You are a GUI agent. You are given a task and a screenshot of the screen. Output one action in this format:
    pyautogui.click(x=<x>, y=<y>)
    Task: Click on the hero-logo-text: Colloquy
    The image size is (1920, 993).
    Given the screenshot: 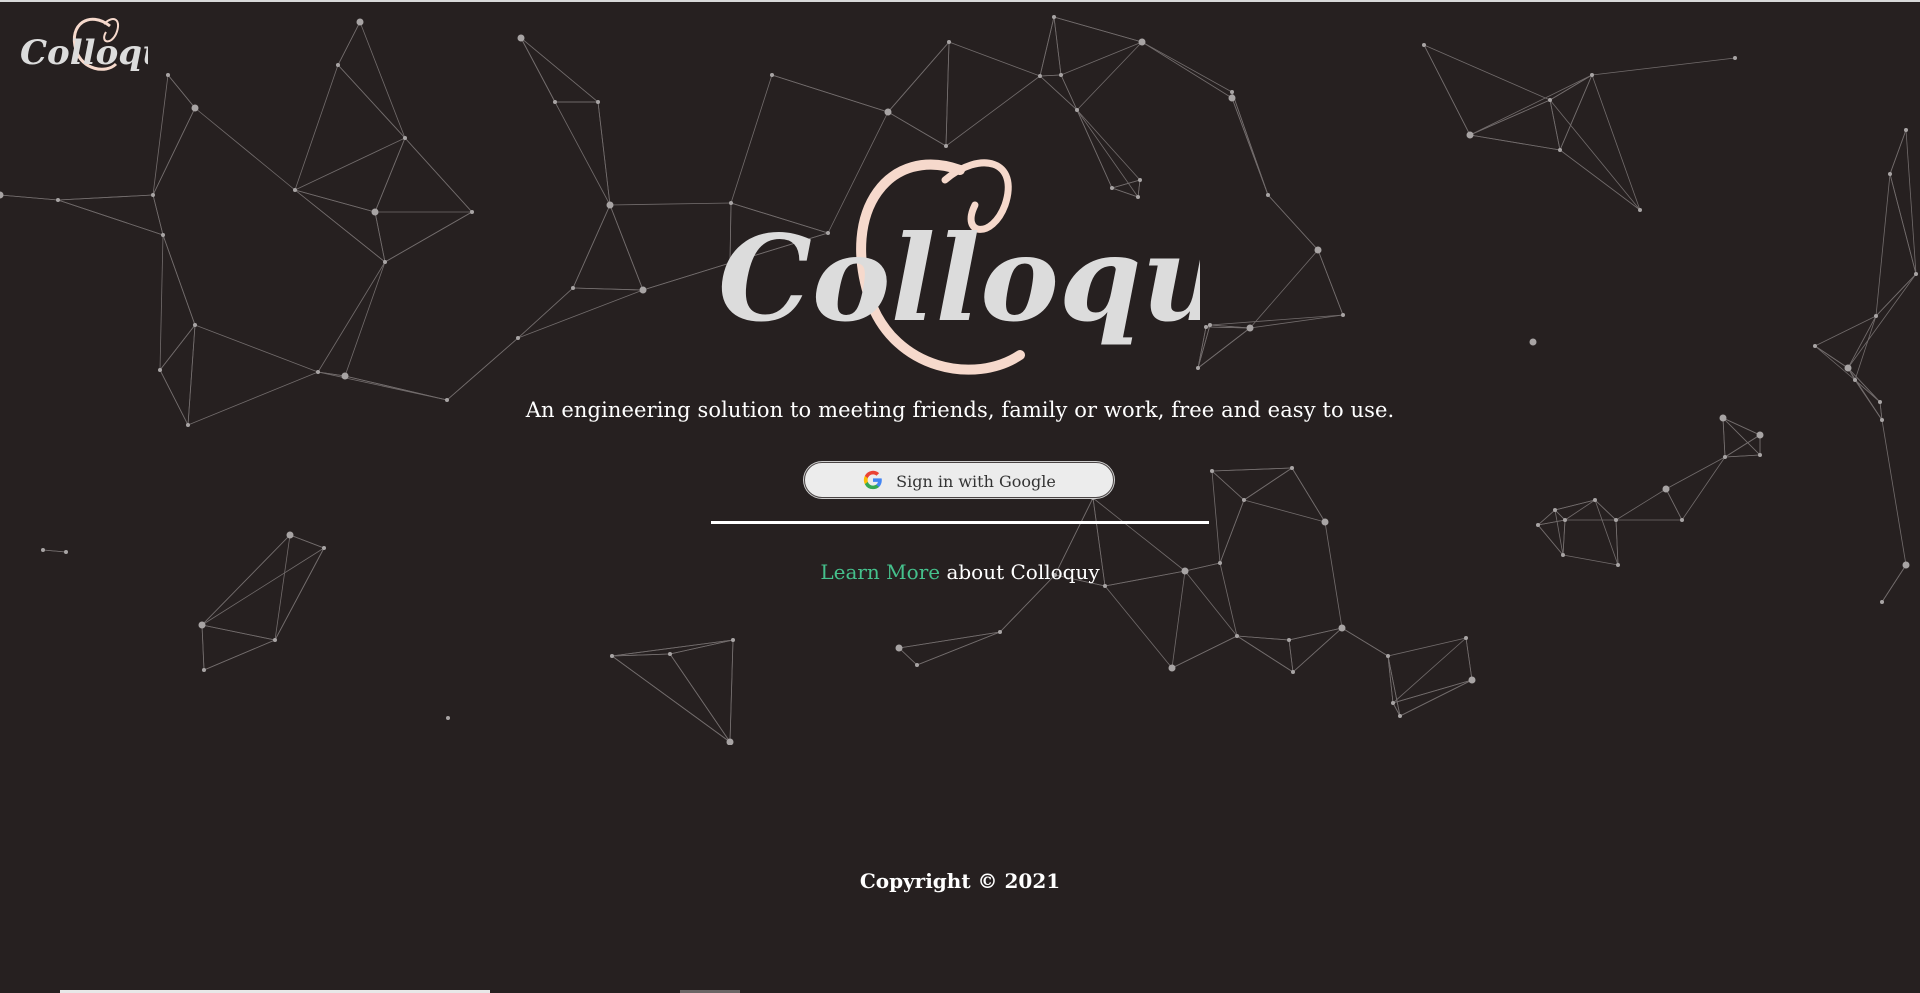 What is the action you would take?
    pyautogui.click(x=960, y=278)
    